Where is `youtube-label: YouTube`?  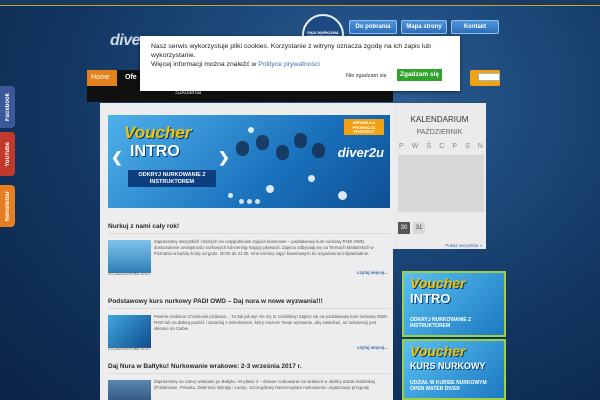
youtube-label: YouTube is located at coordinates (7, 154).